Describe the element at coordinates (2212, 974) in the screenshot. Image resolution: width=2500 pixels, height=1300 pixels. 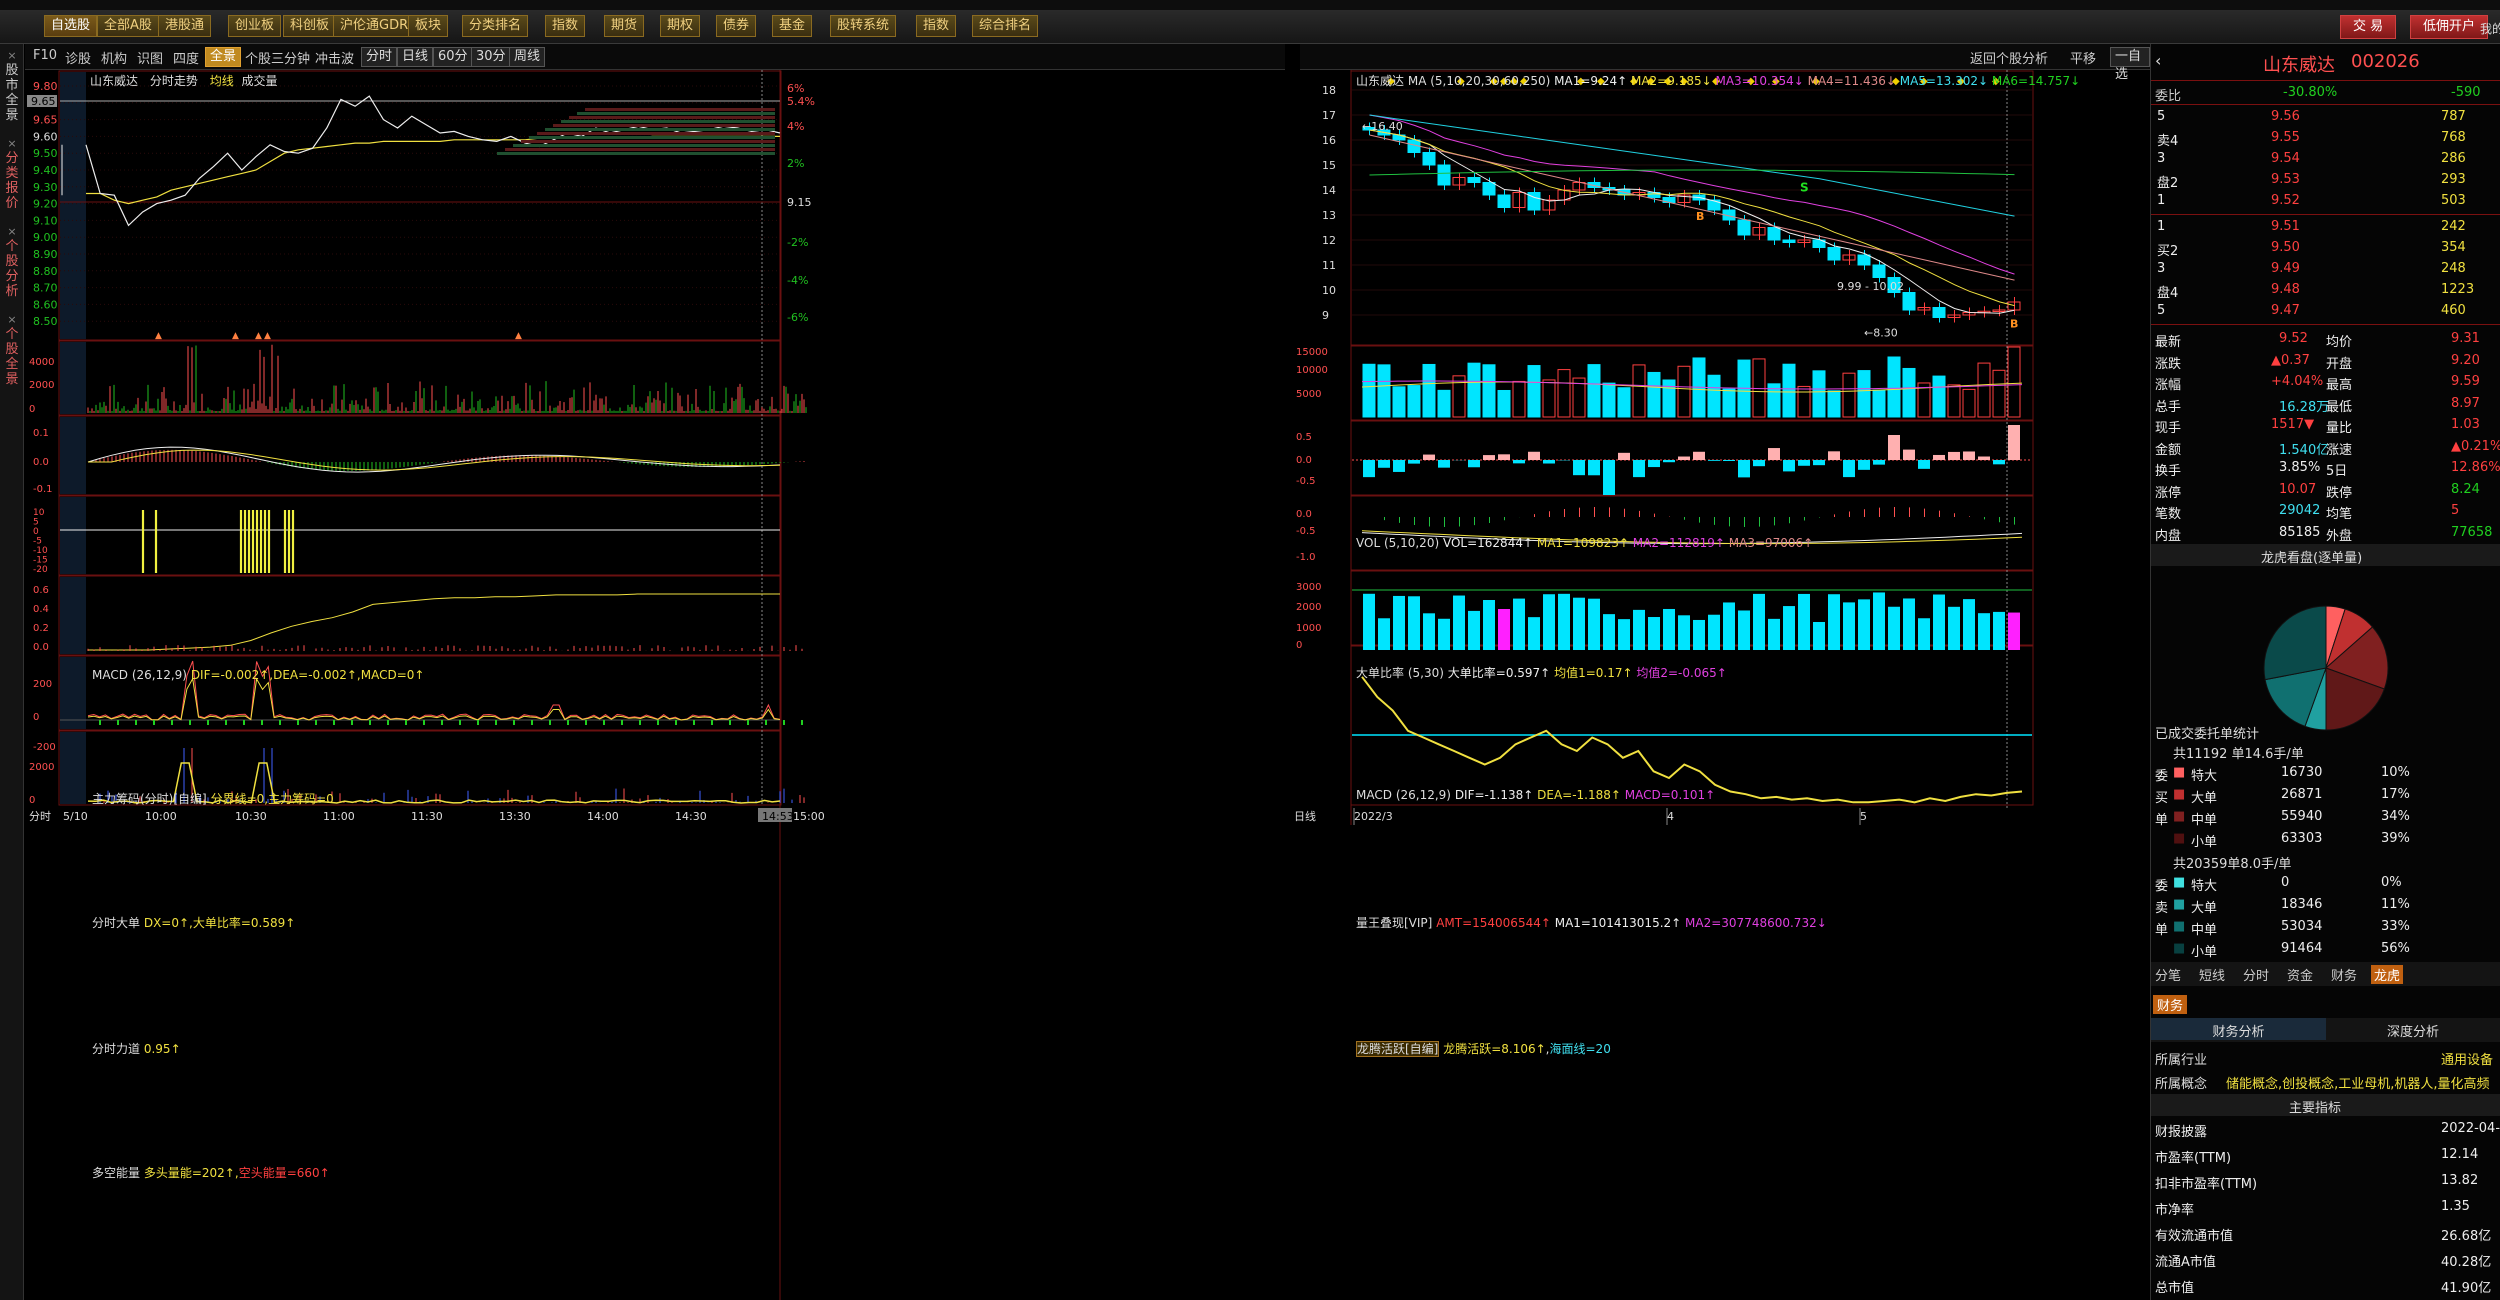
I see `tab-shortline: 短线` at that location.